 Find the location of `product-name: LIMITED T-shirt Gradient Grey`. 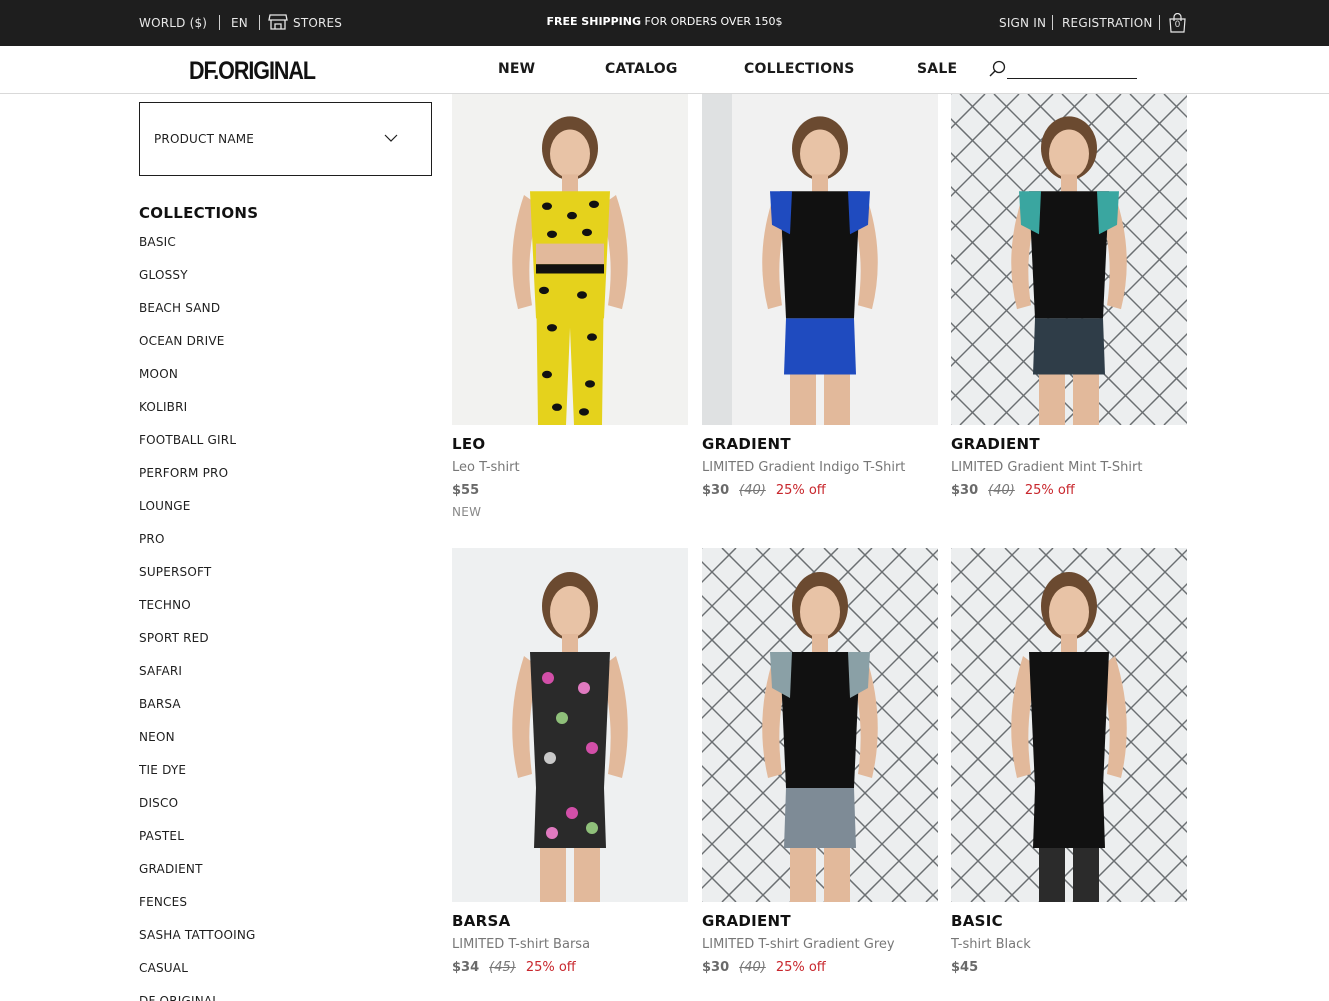

product-name: LIMITED T-shirt Gradient Grey is located at coordinates (798, 944).